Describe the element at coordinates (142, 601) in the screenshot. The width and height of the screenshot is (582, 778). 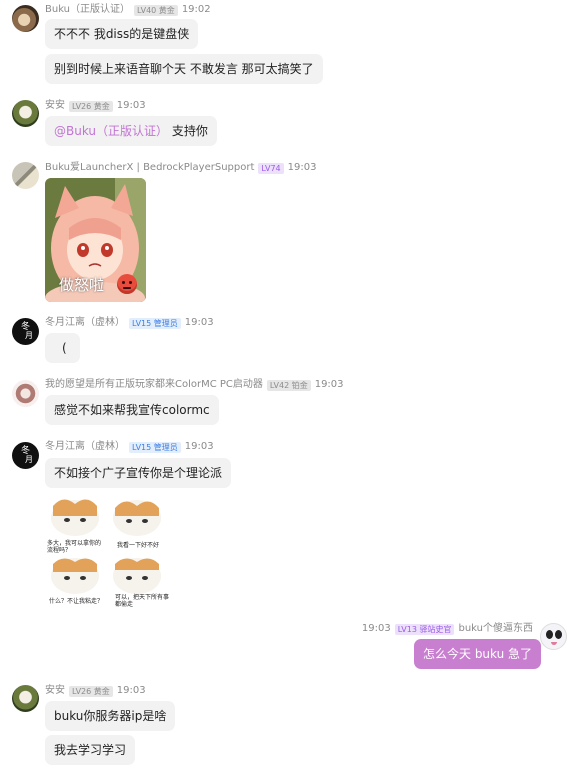
I see `meme-caption: 可以，把天下所有事都偷走` at that location.